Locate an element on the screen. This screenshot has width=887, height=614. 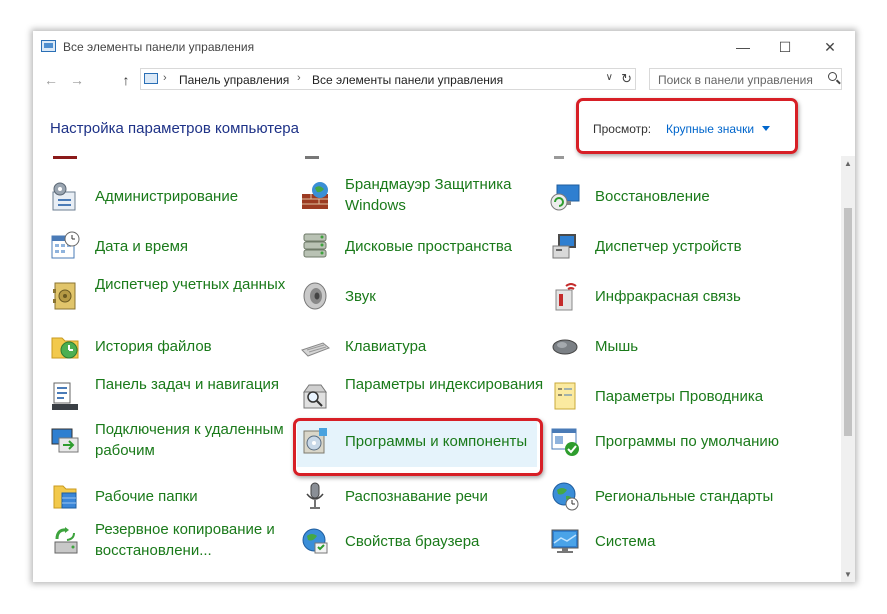
infrared-icon is located at coordinates (565, 296).